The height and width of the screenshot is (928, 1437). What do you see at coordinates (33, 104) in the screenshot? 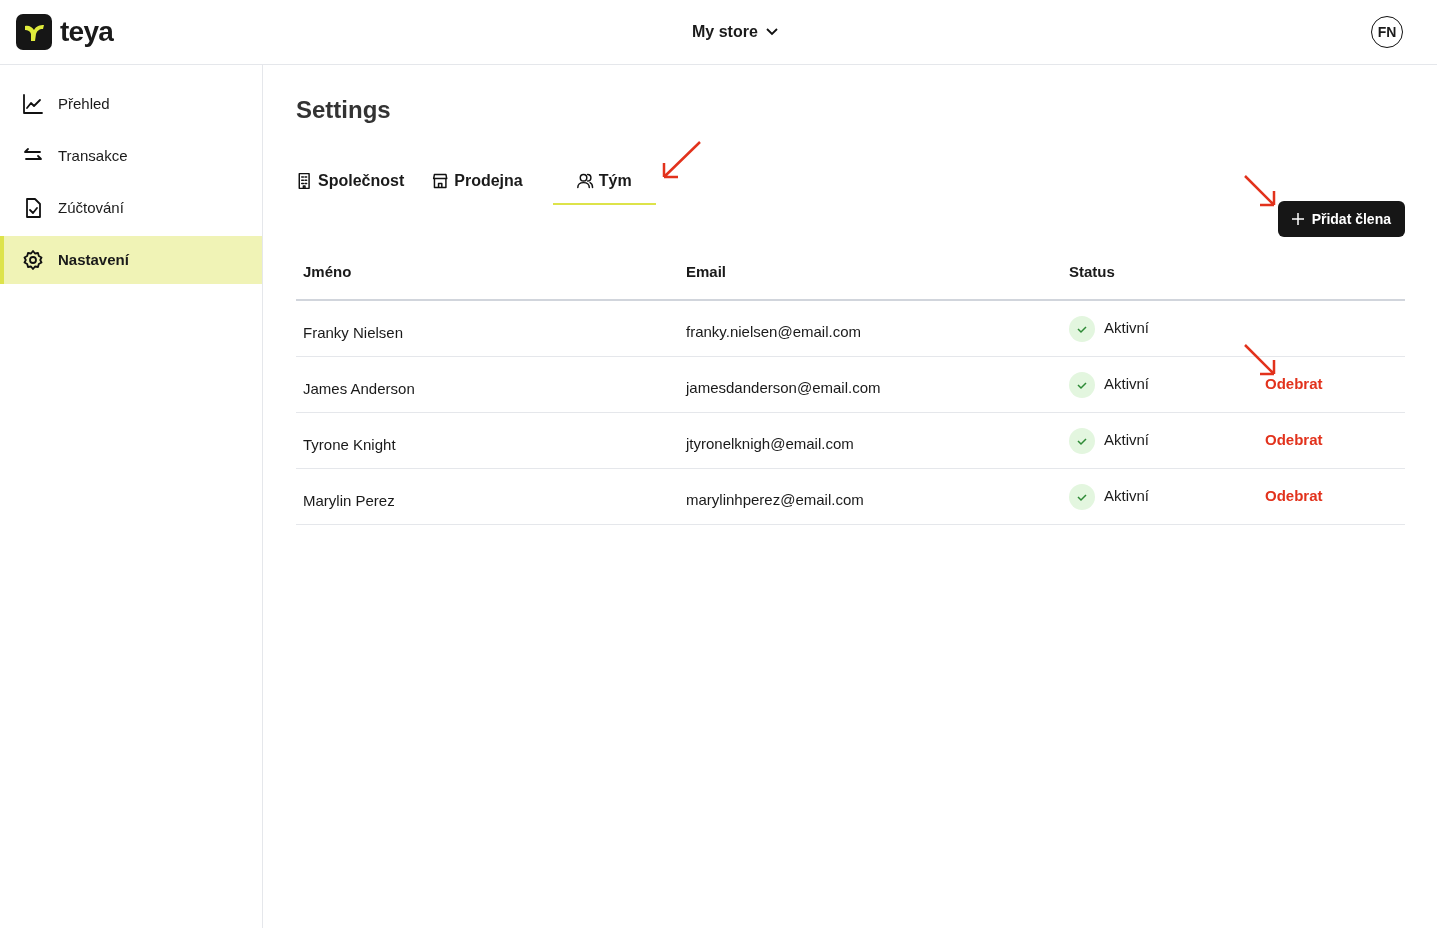
I see `chart-icon` at bounding box center [33, 104].